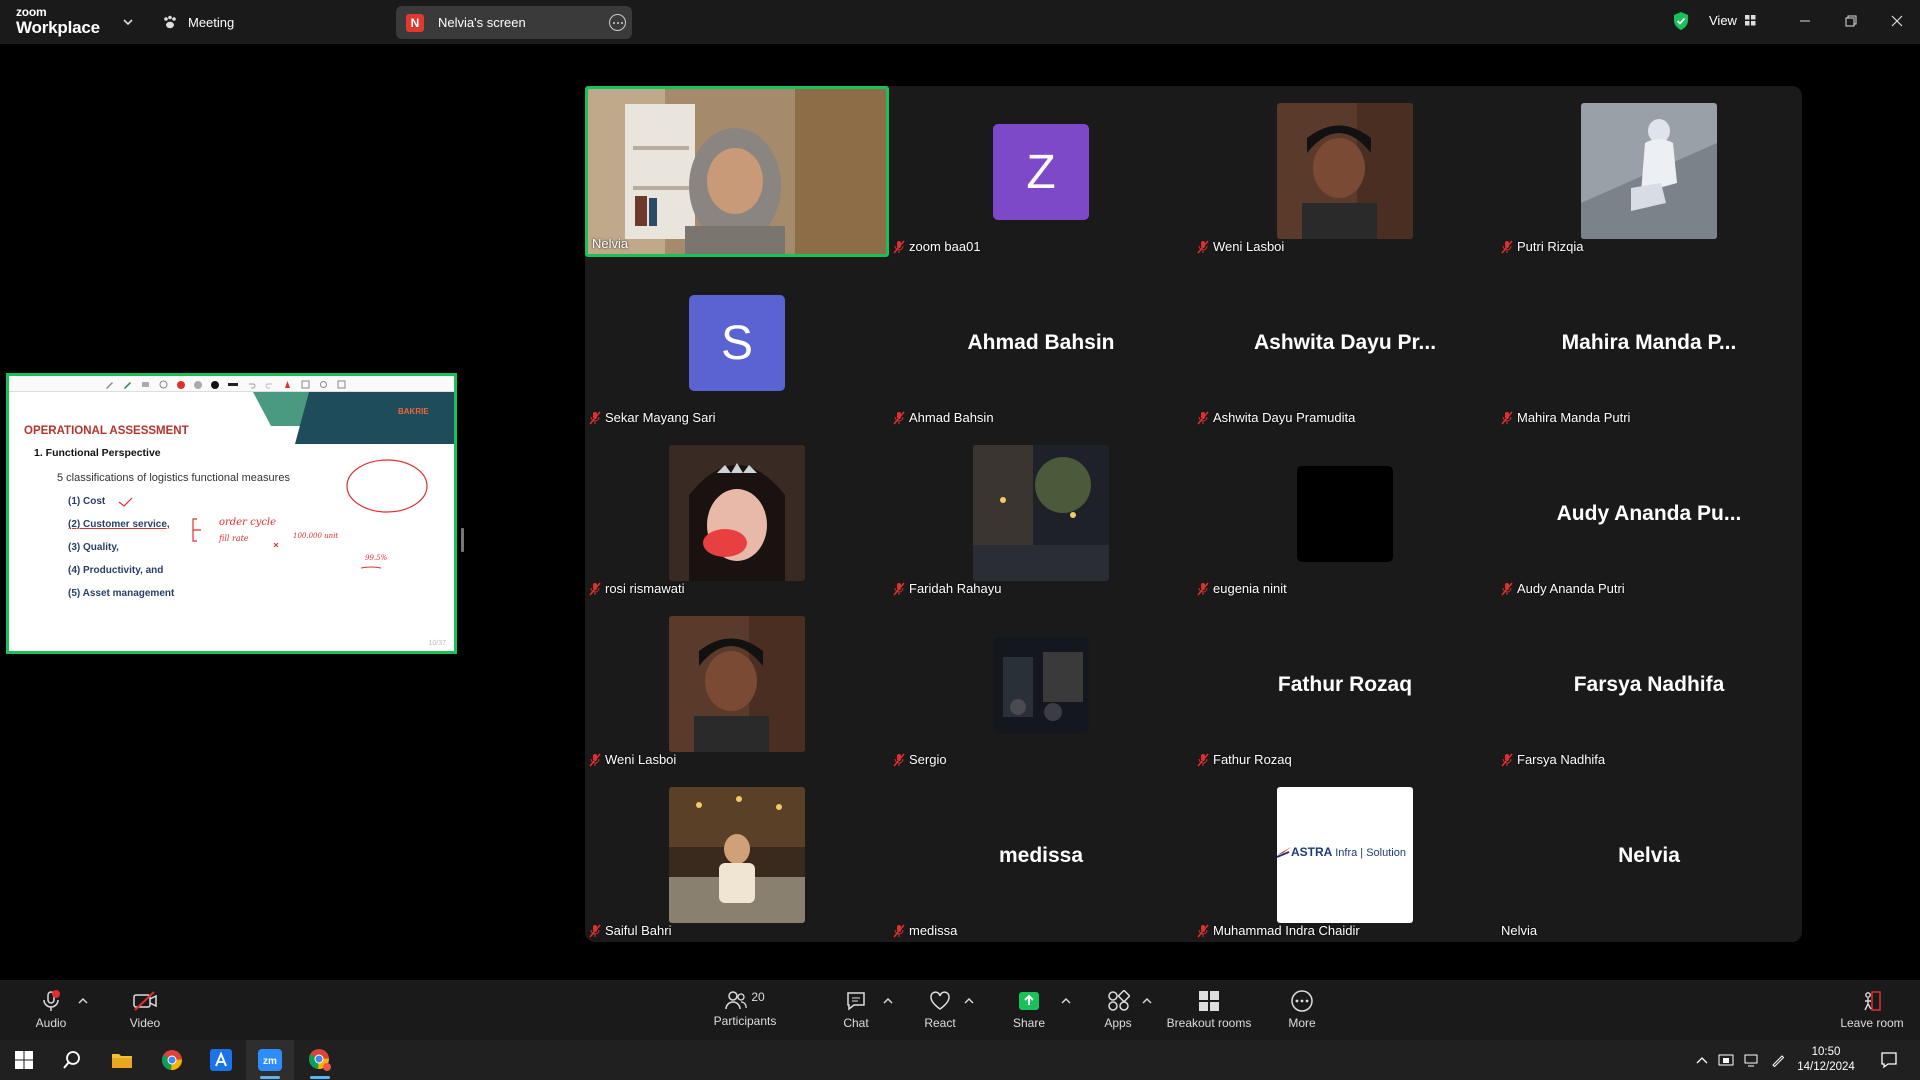 The height and width of the screenshot is (1080, 1920). I want to click on astra-sub: Infra | Solution, so click(1370, 853).